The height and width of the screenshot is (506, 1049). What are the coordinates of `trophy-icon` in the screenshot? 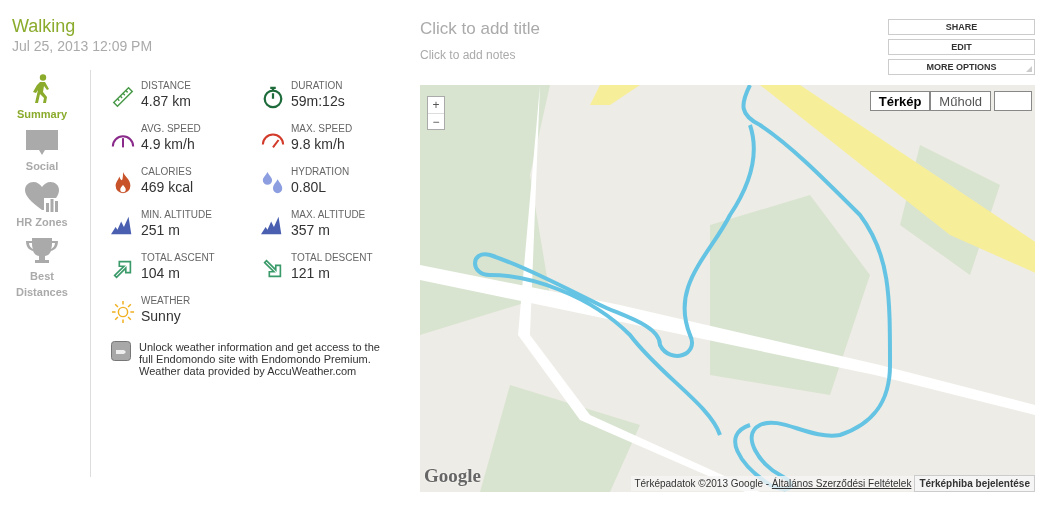 It's located at (42, 252).